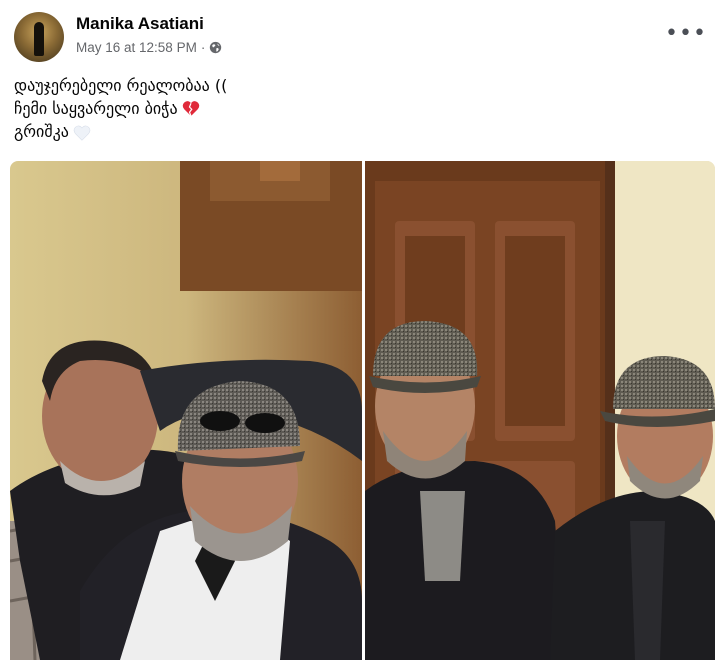  Describe the element at coordinates (39, 37) in the screenshot. I see `avatar` at that location.